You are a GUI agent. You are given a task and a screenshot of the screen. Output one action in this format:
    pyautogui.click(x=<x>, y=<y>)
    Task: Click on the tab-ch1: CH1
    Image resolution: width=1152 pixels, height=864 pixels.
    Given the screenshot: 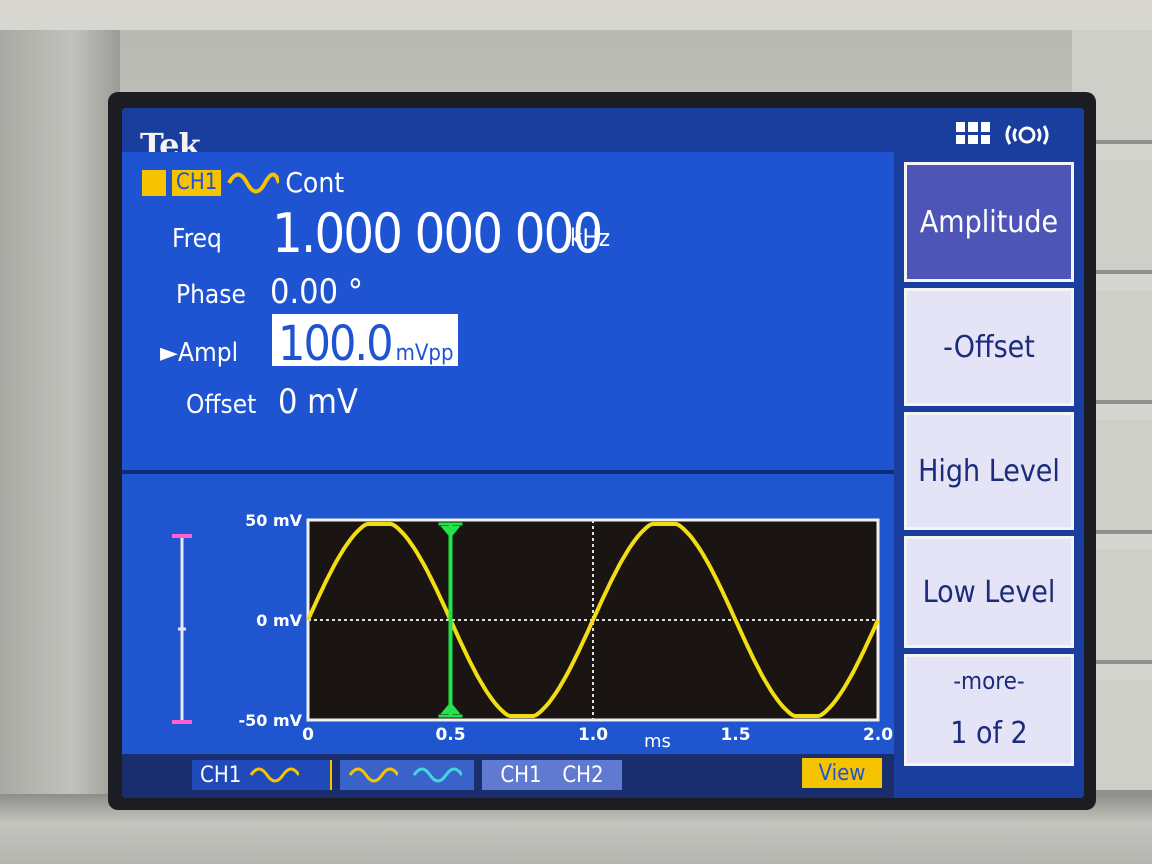 What is the action you would take?
    pyautogui.click(x=262, y=775)
    